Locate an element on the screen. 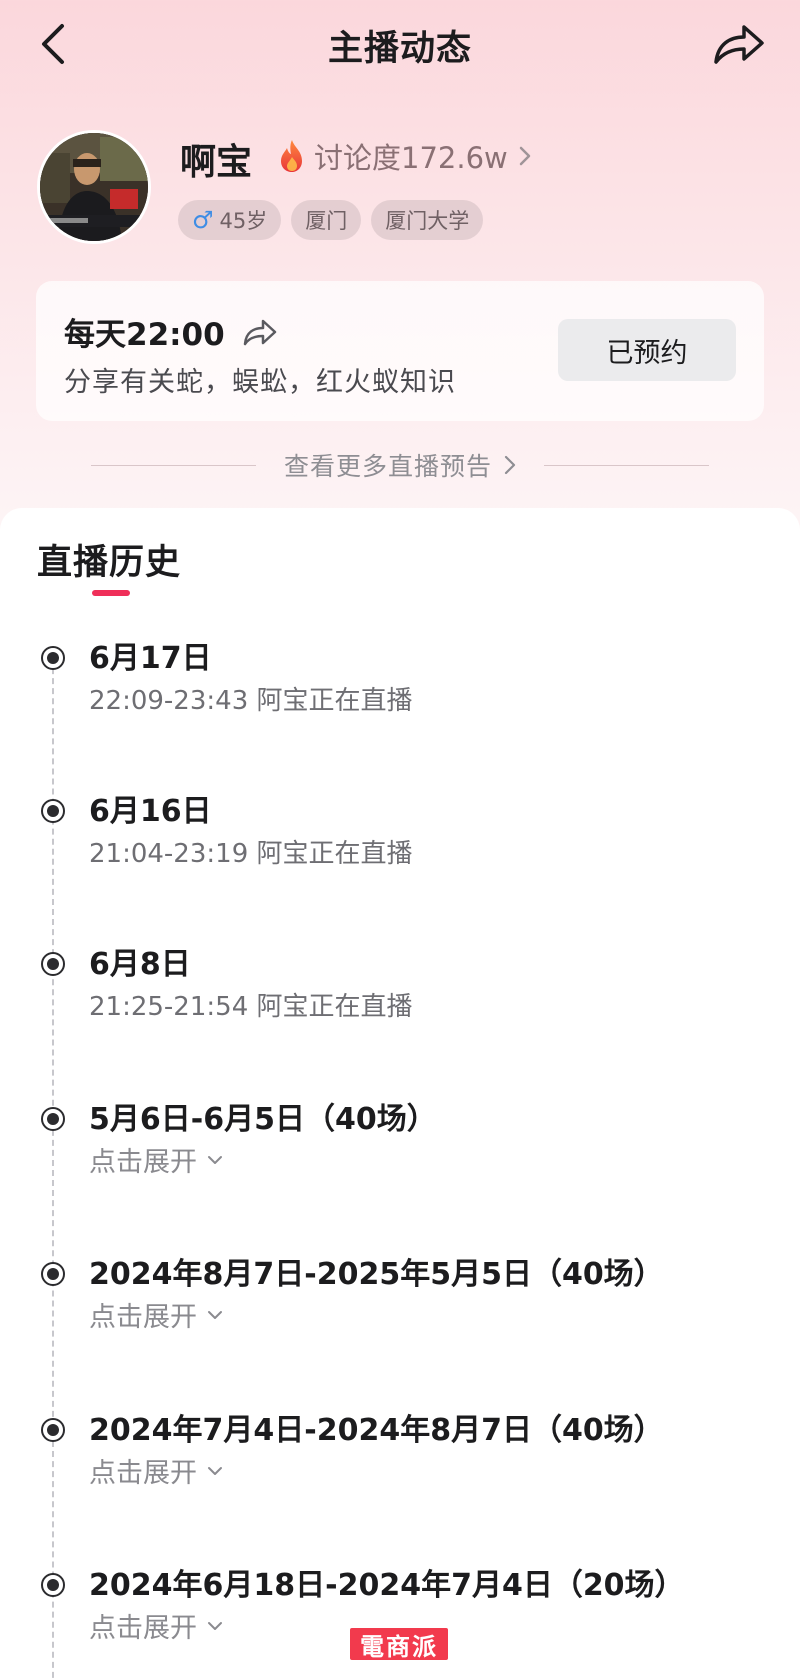 The width and height of the screenshot is (800, 1679). top-nav-bar: 主播动态 is located at coordinates (400, 46).